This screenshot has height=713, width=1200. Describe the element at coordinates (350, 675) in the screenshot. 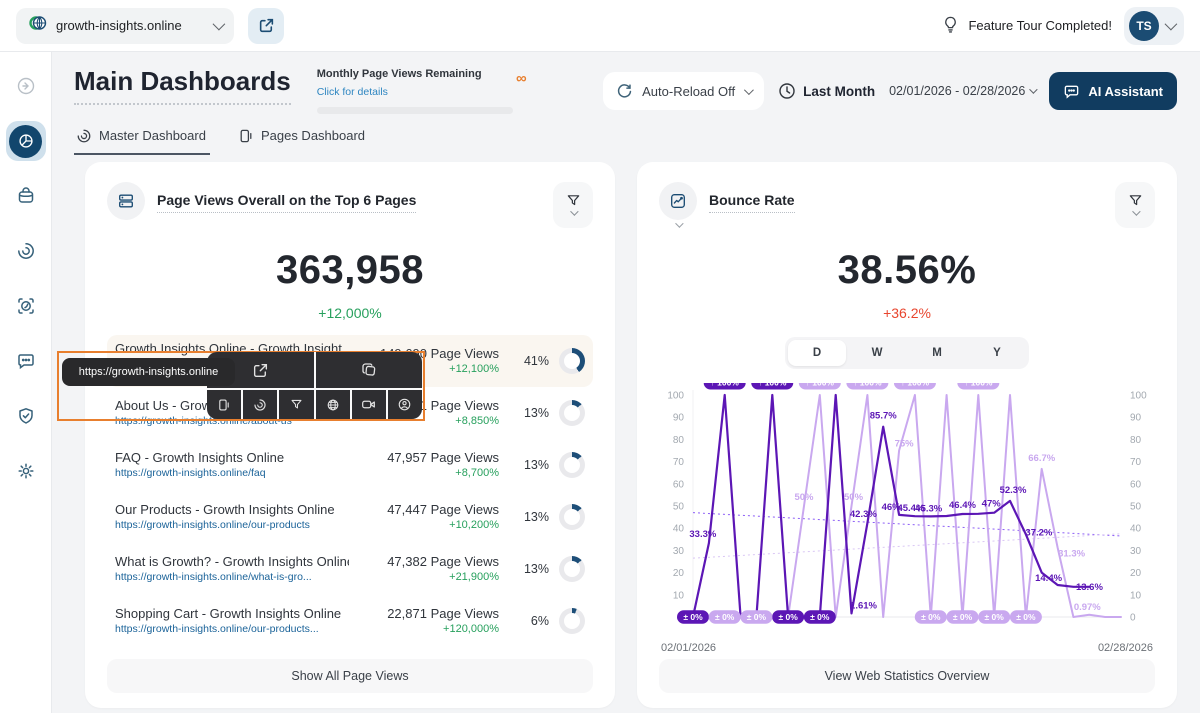

I see `show-all-pageviews-button: Show All Page Views` at that location.